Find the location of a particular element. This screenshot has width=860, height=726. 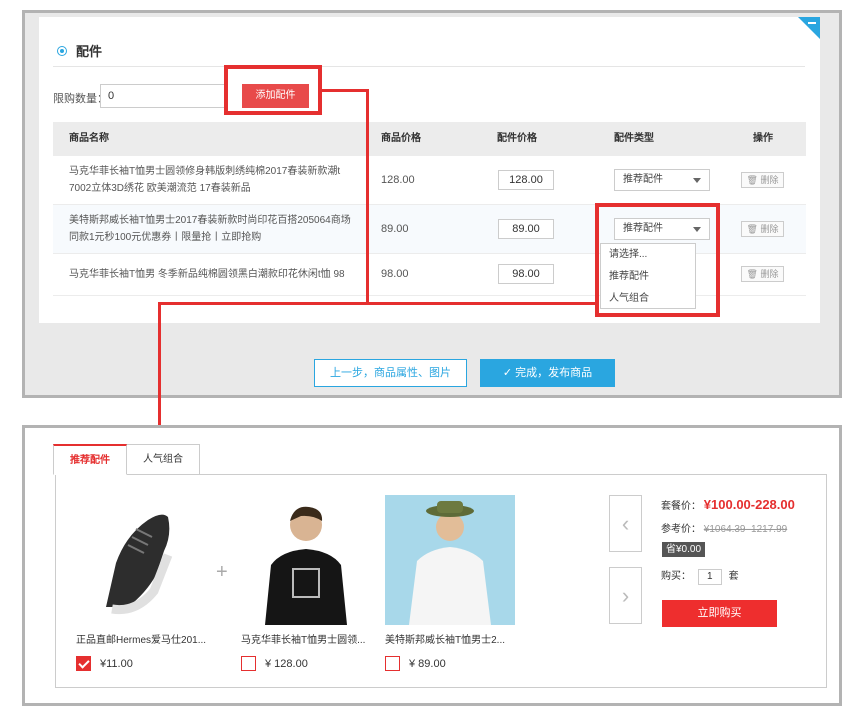

product-price: 128.00 is located at coordinates (398, 180).